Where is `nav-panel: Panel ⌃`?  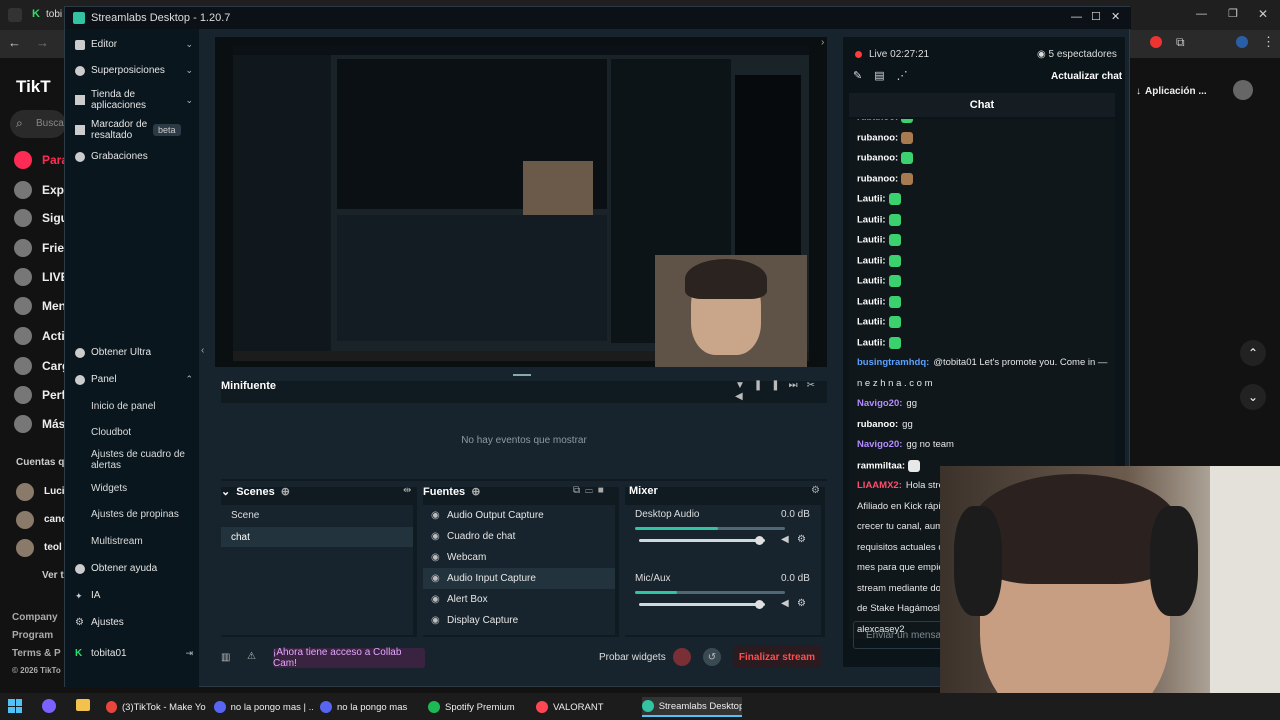 nav-panel: Panel ⌃ is located at coordinates (132, 379).